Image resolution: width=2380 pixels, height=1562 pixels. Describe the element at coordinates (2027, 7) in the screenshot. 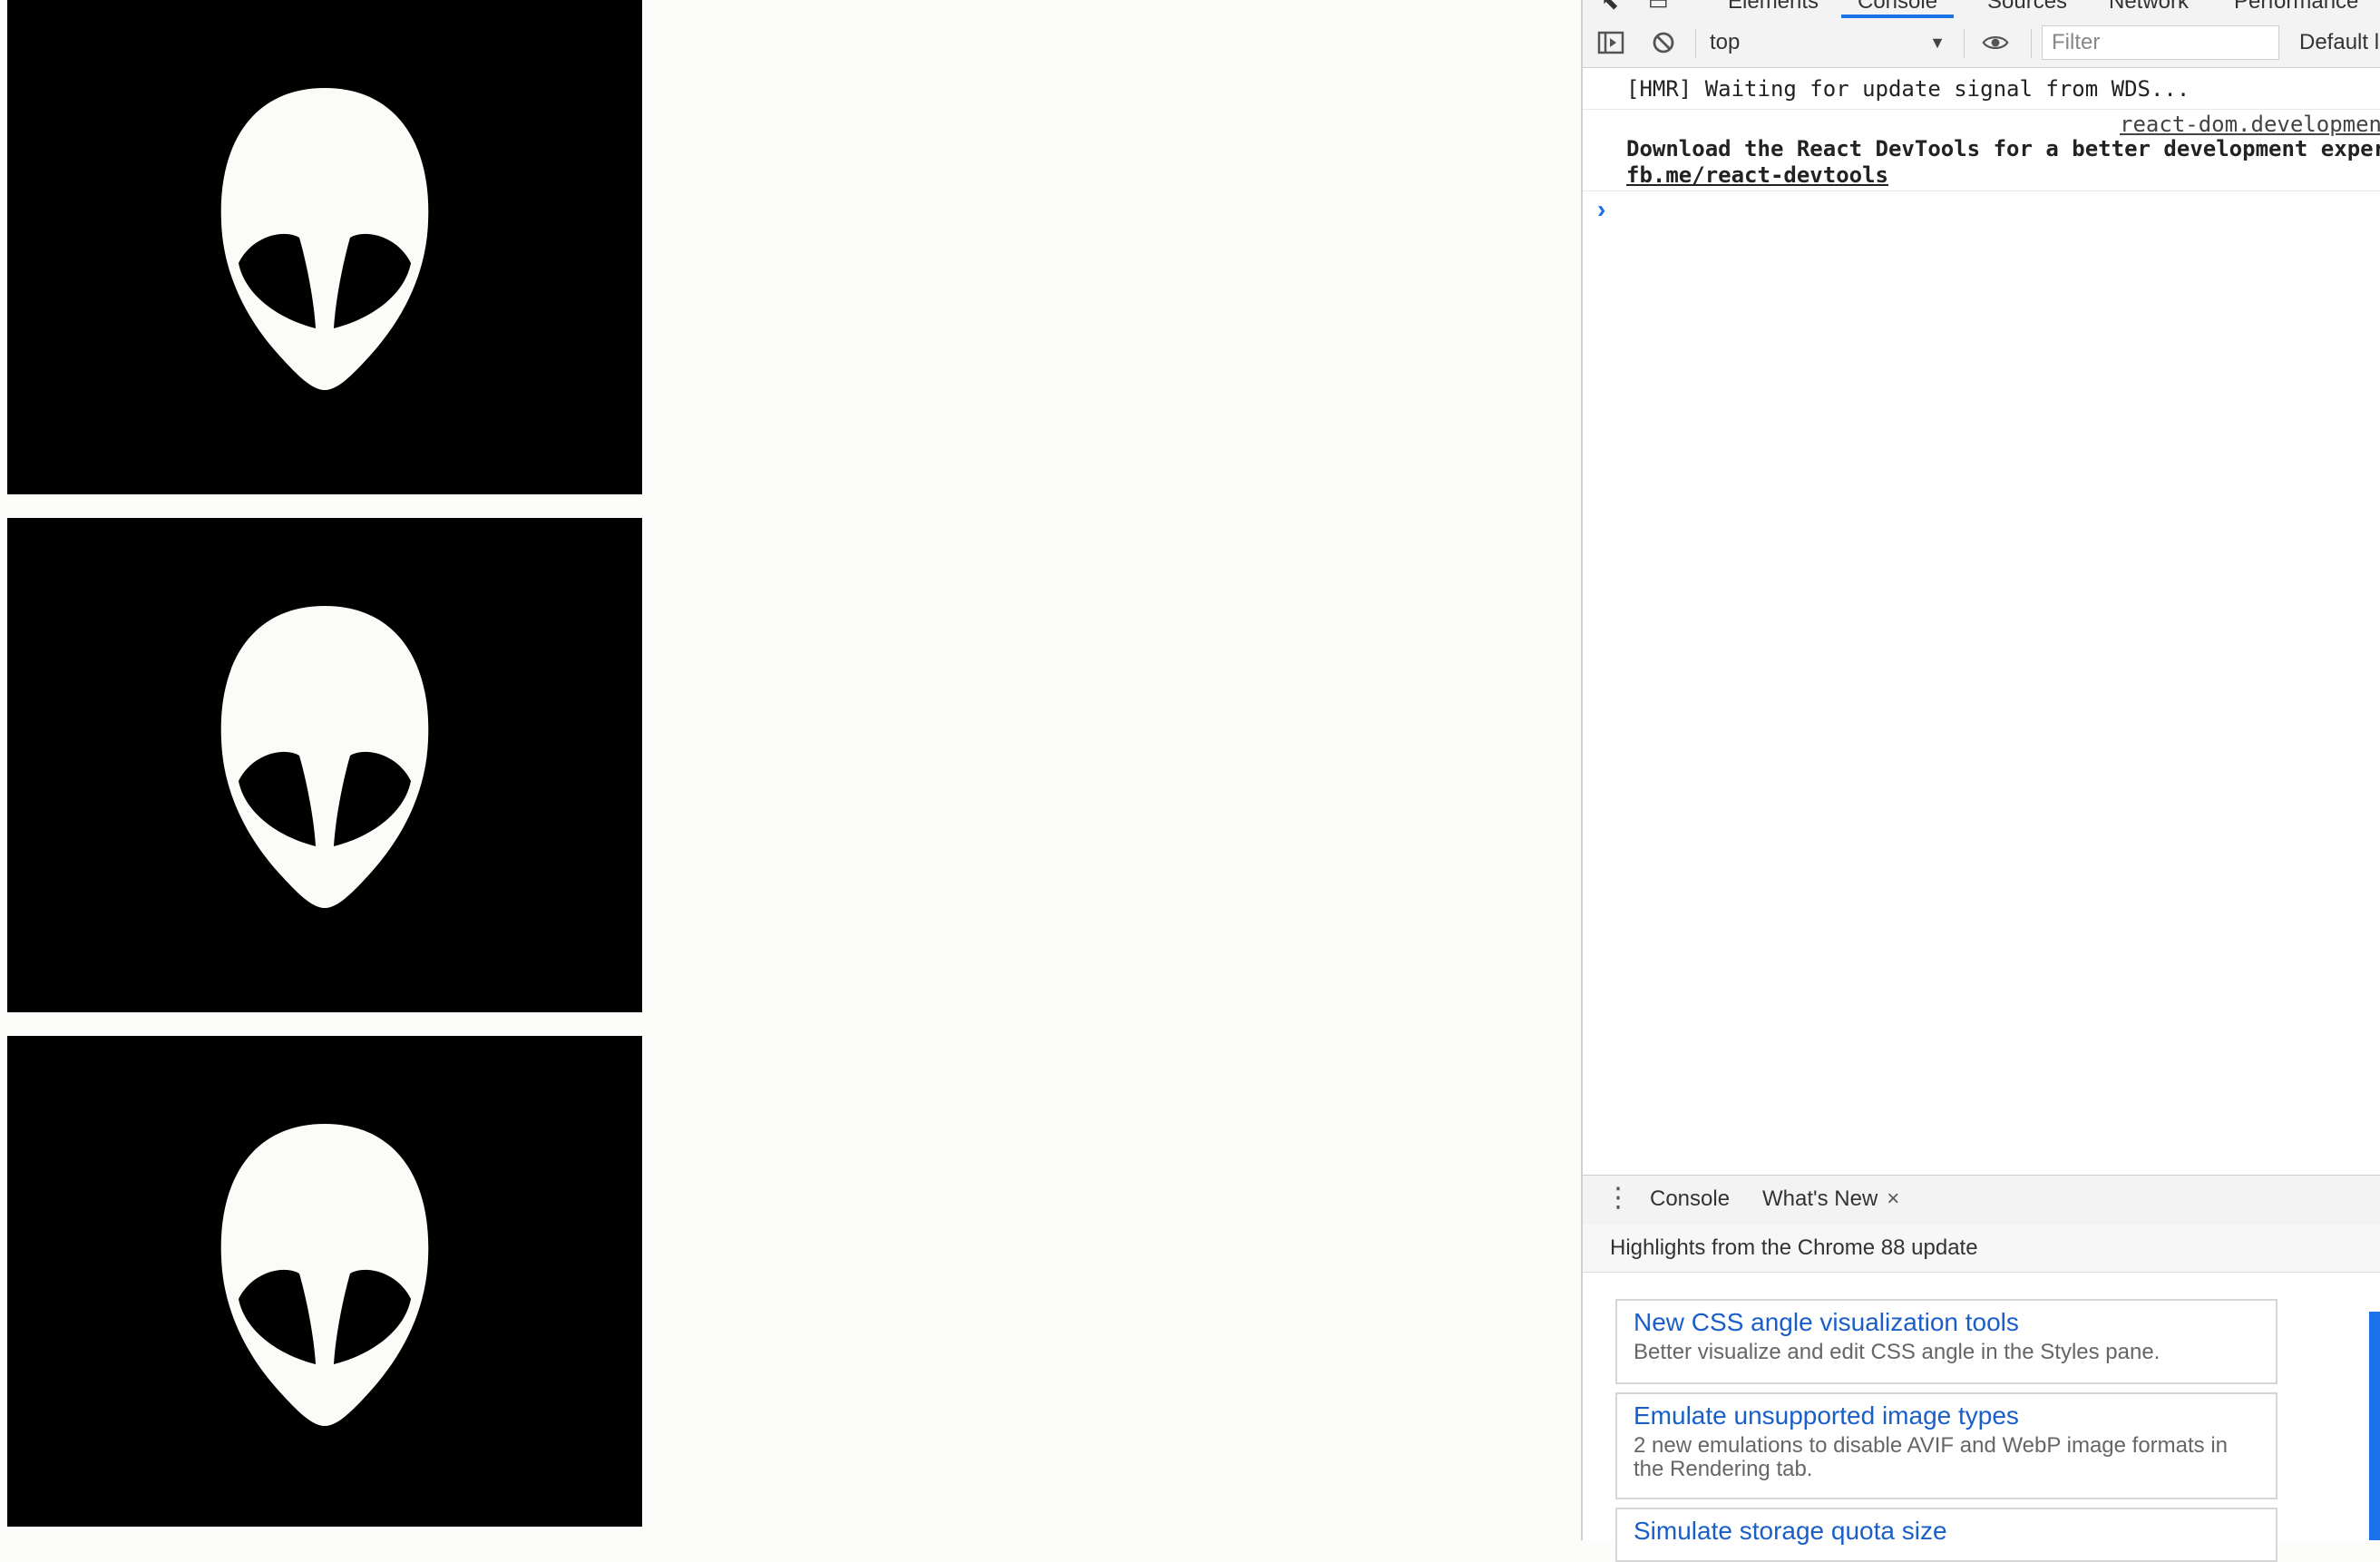

I see `tab-sources: Sources` at that location.